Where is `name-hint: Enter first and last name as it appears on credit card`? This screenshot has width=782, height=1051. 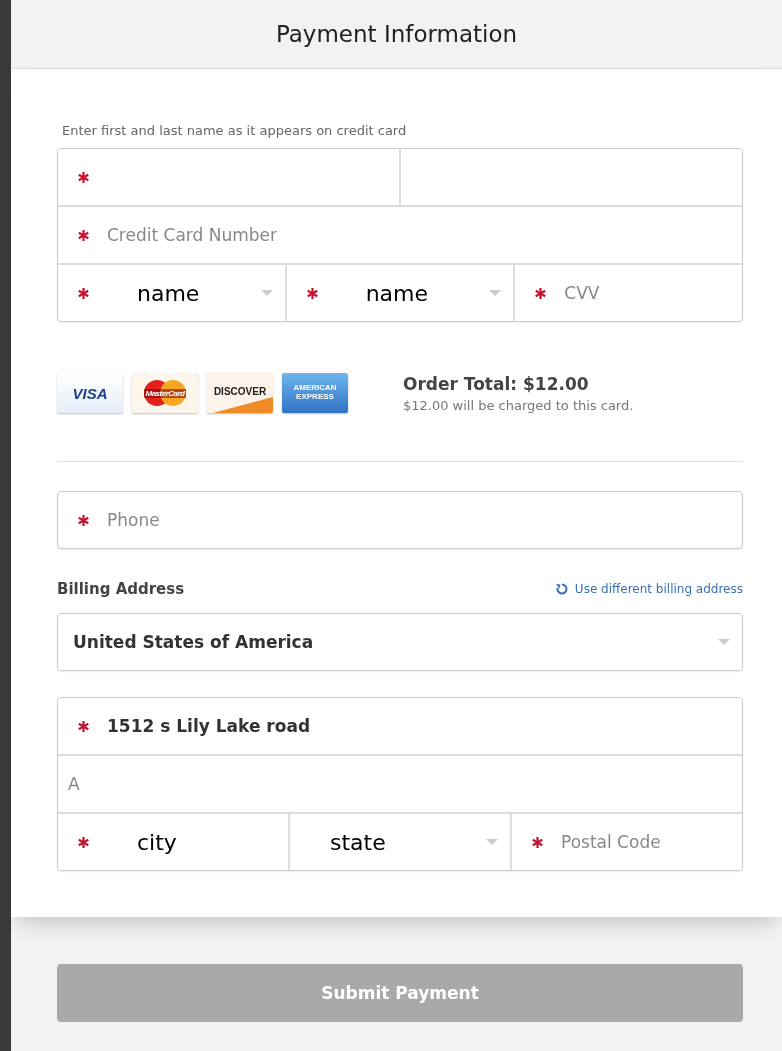 name-hint: Enter first and last name as it appears on credit card is located at coordinates (235, 130).